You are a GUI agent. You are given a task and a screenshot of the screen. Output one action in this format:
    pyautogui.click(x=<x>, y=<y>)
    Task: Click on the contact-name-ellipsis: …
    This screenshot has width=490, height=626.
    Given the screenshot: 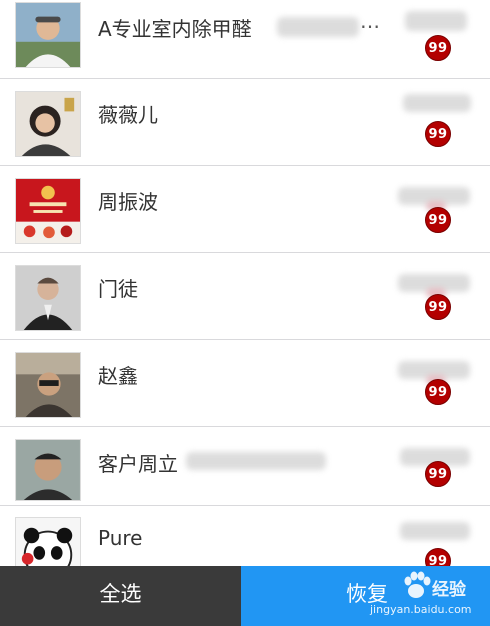 What is the action you would take?
    pyautogui.click(x=370, y=21)
    